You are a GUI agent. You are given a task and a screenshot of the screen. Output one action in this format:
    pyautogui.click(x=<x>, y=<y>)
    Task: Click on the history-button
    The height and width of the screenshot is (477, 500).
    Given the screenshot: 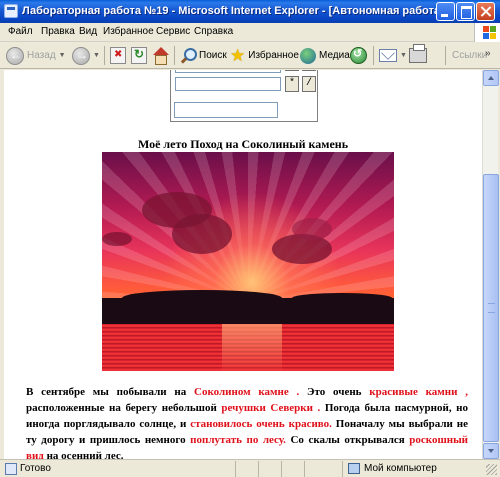 What is the action you would take?
    pyautogui.click(x=358, y=55)
    